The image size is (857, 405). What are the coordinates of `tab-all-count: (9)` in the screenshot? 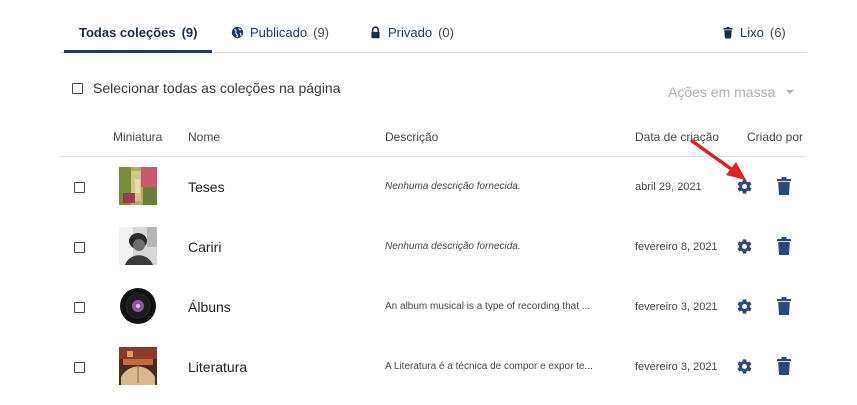 It's located at (189, 32).